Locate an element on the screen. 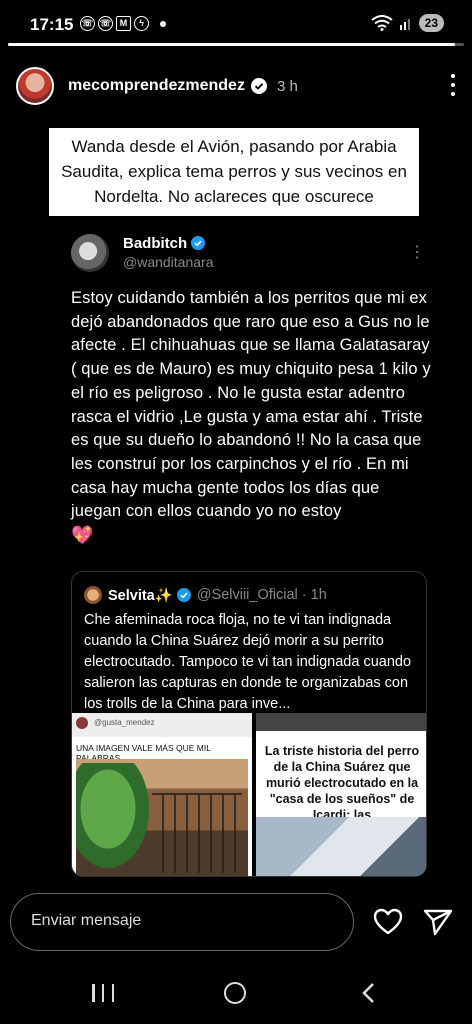  quote-author-name: Selvita✨ is located at coordinates (140, 595).